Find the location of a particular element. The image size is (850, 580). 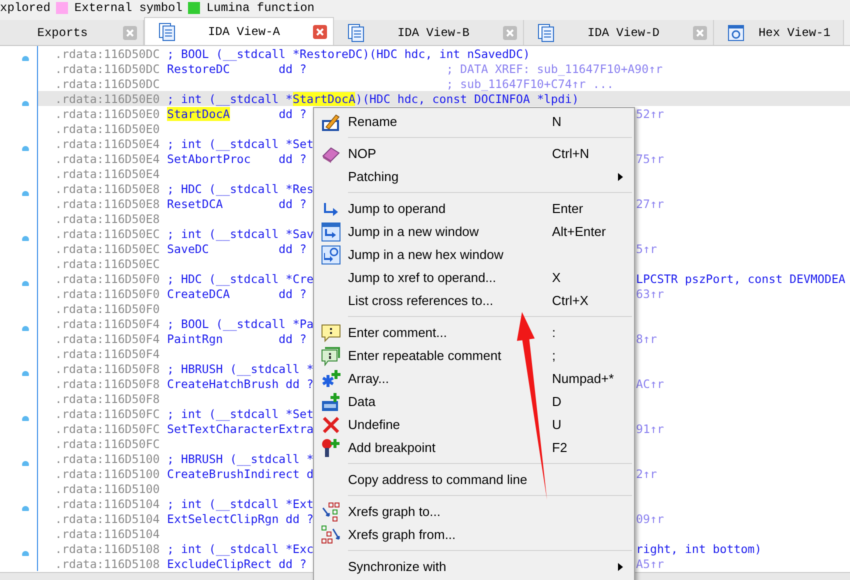

code-text: ExcludeClipRect dd ? is located at coordinates (237, 563).